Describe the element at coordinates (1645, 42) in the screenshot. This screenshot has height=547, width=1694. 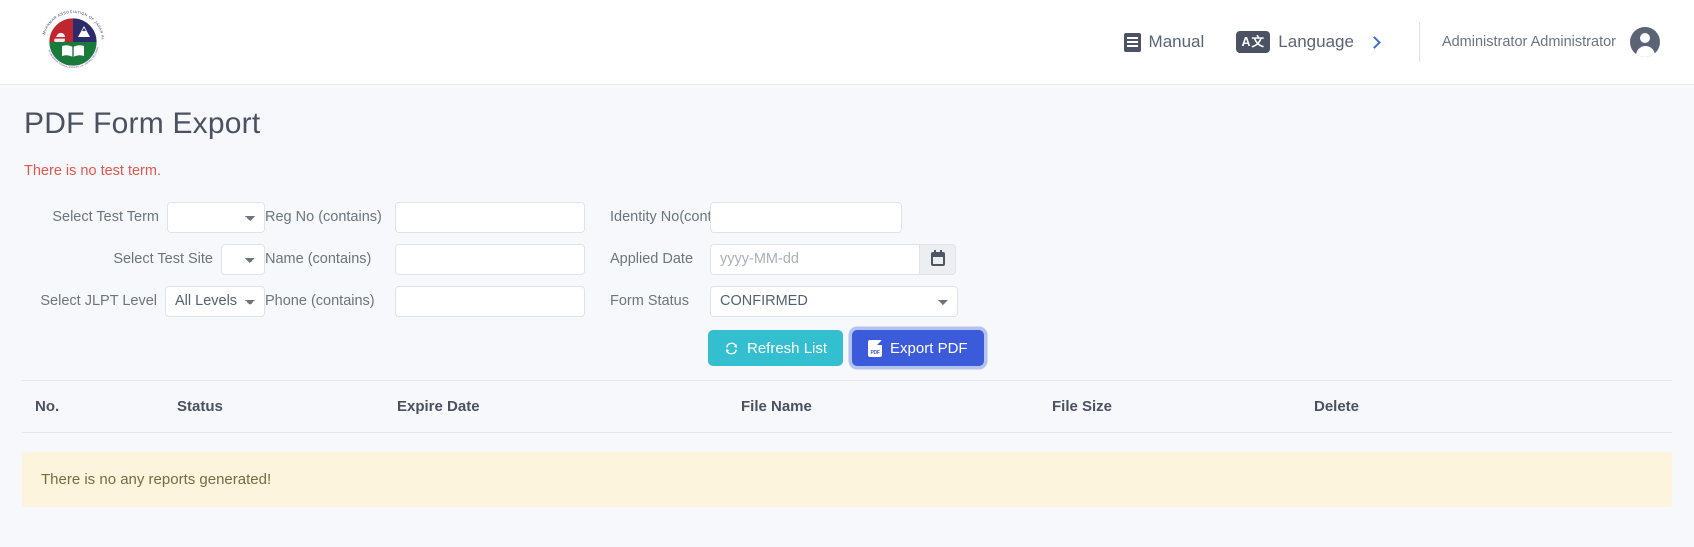
I see `avatar-icon` at that location.